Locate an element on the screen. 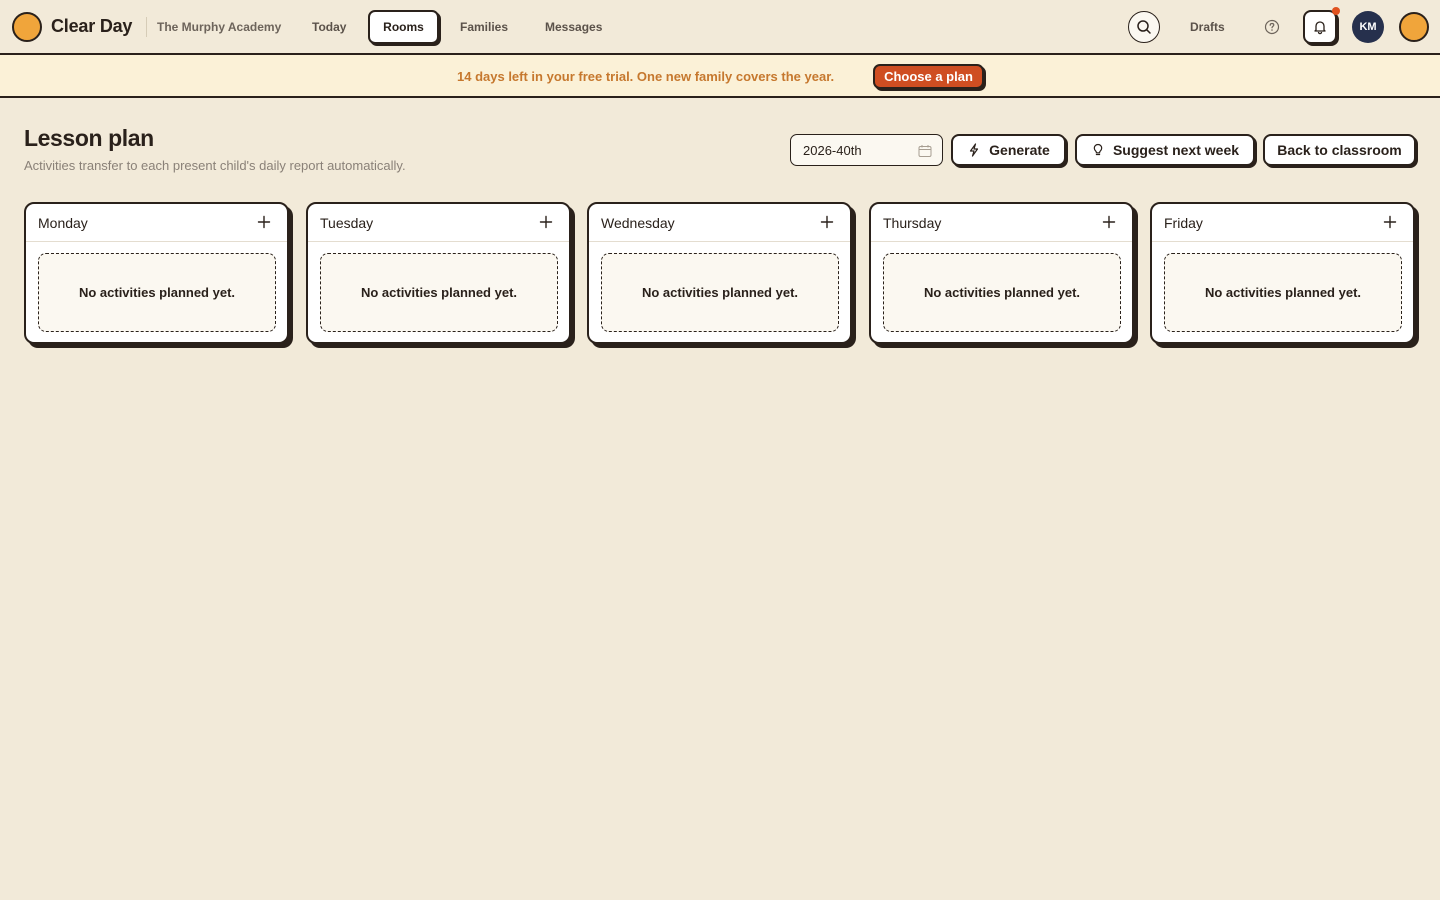 The height and width of the screenshot is (900, 1440). nav-today: Today is located at coordinates (329, 27).